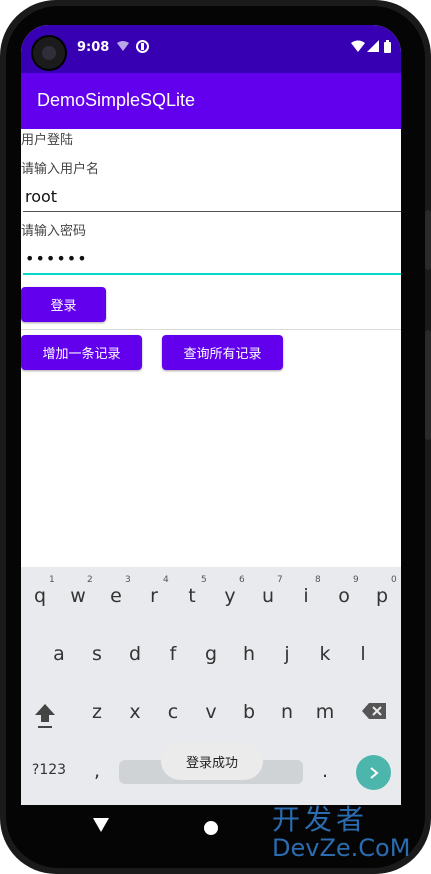 This screenshot has width=431, height=874. Describe the element at coordinates (47, 140) in the screenshot. I see `login-header: 用户登陆` at that location.